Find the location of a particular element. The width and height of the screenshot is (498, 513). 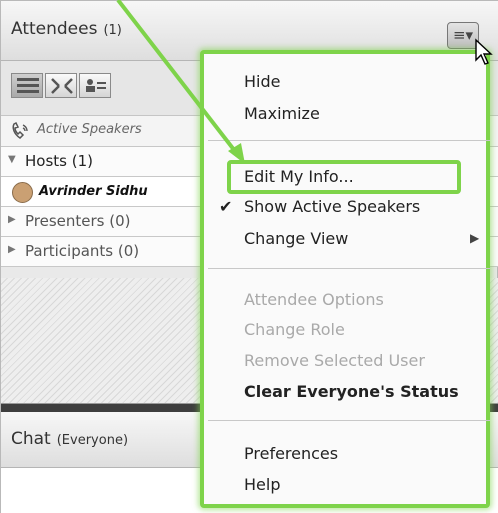

chat-title-label: Chat is located at coordinates (31, 439).